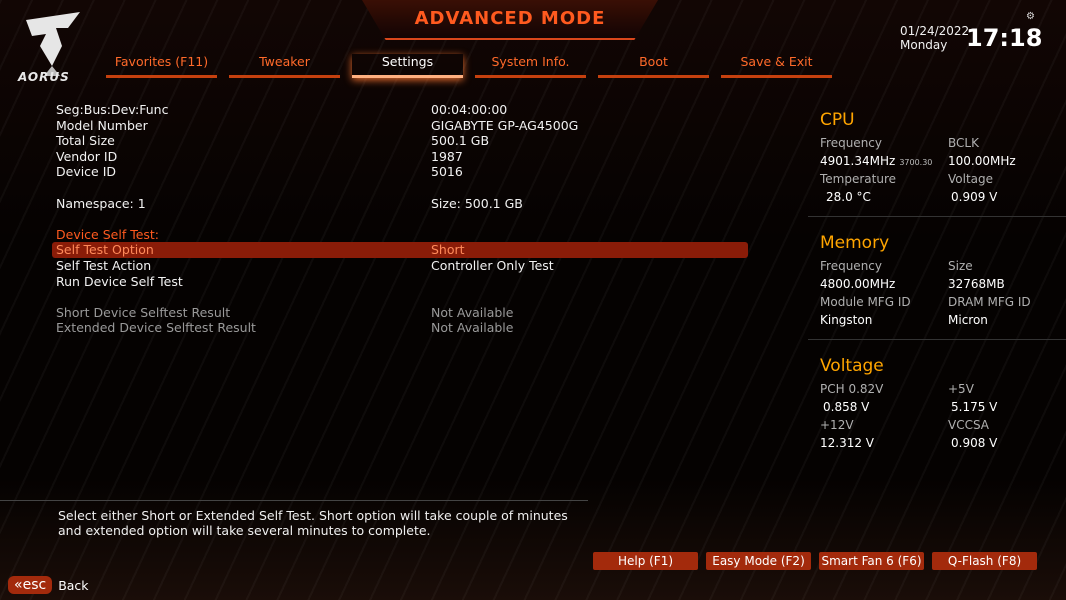  Describe the element at coordinates (960, 266) in the screenshot. I see `mem-size-label: Size` at that location.